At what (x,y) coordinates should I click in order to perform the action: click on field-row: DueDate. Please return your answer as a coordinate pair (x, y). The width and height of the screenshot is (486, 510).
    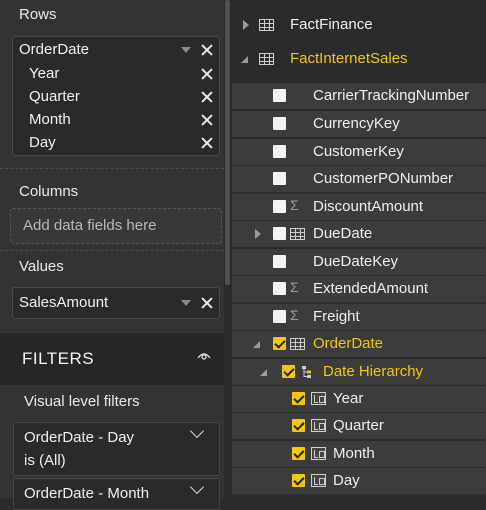
    Looking at the image, I should click on (359, 234).